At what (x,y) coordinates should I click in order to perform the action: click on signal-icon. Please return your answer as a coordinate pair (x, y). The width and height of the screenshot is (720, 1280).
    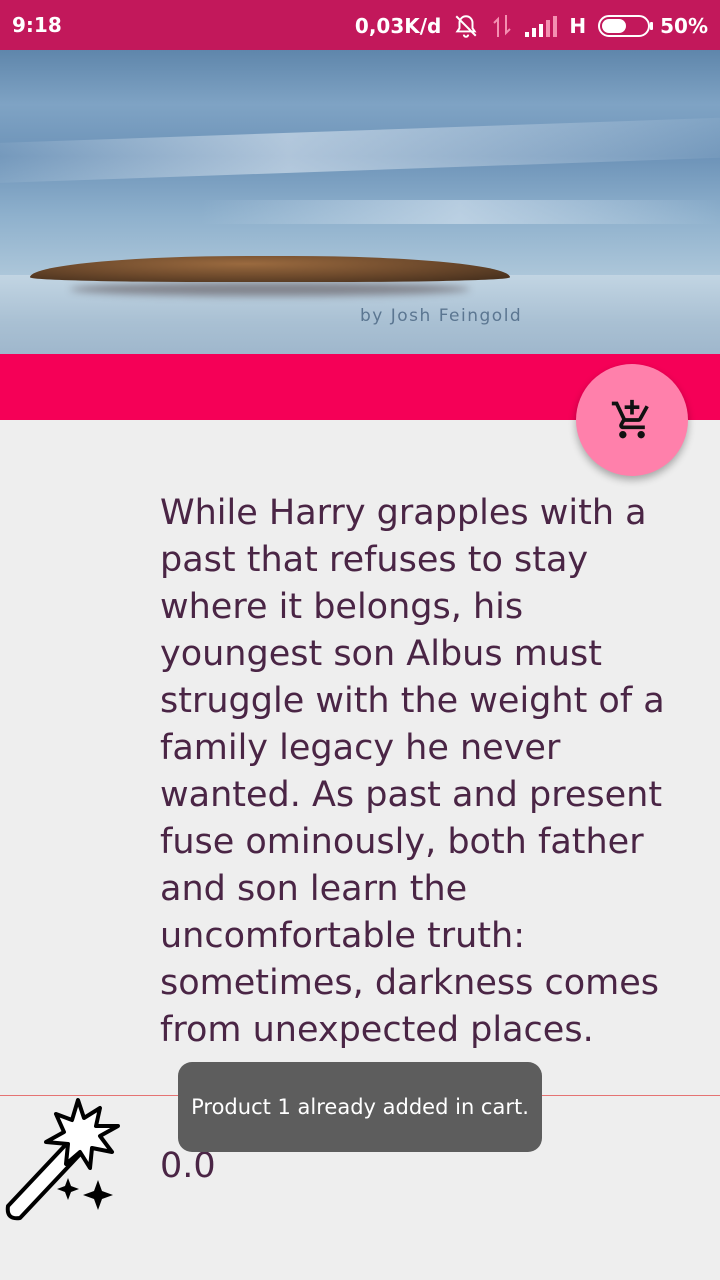
    Looking at the image, I should click on (541, 26).